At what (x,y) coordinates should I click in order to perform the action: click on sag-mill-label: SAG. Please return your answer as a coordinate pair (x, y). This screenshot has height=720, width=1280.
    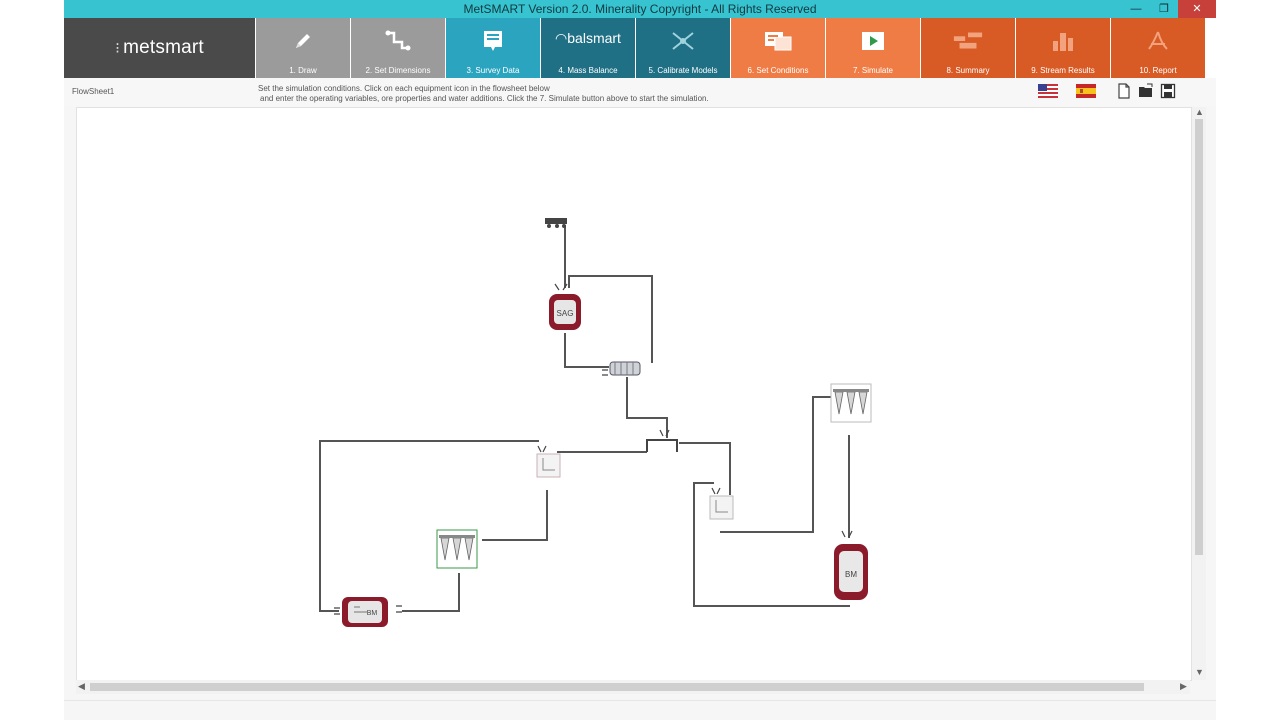
    Looking at the image, I should click on (565, 313).